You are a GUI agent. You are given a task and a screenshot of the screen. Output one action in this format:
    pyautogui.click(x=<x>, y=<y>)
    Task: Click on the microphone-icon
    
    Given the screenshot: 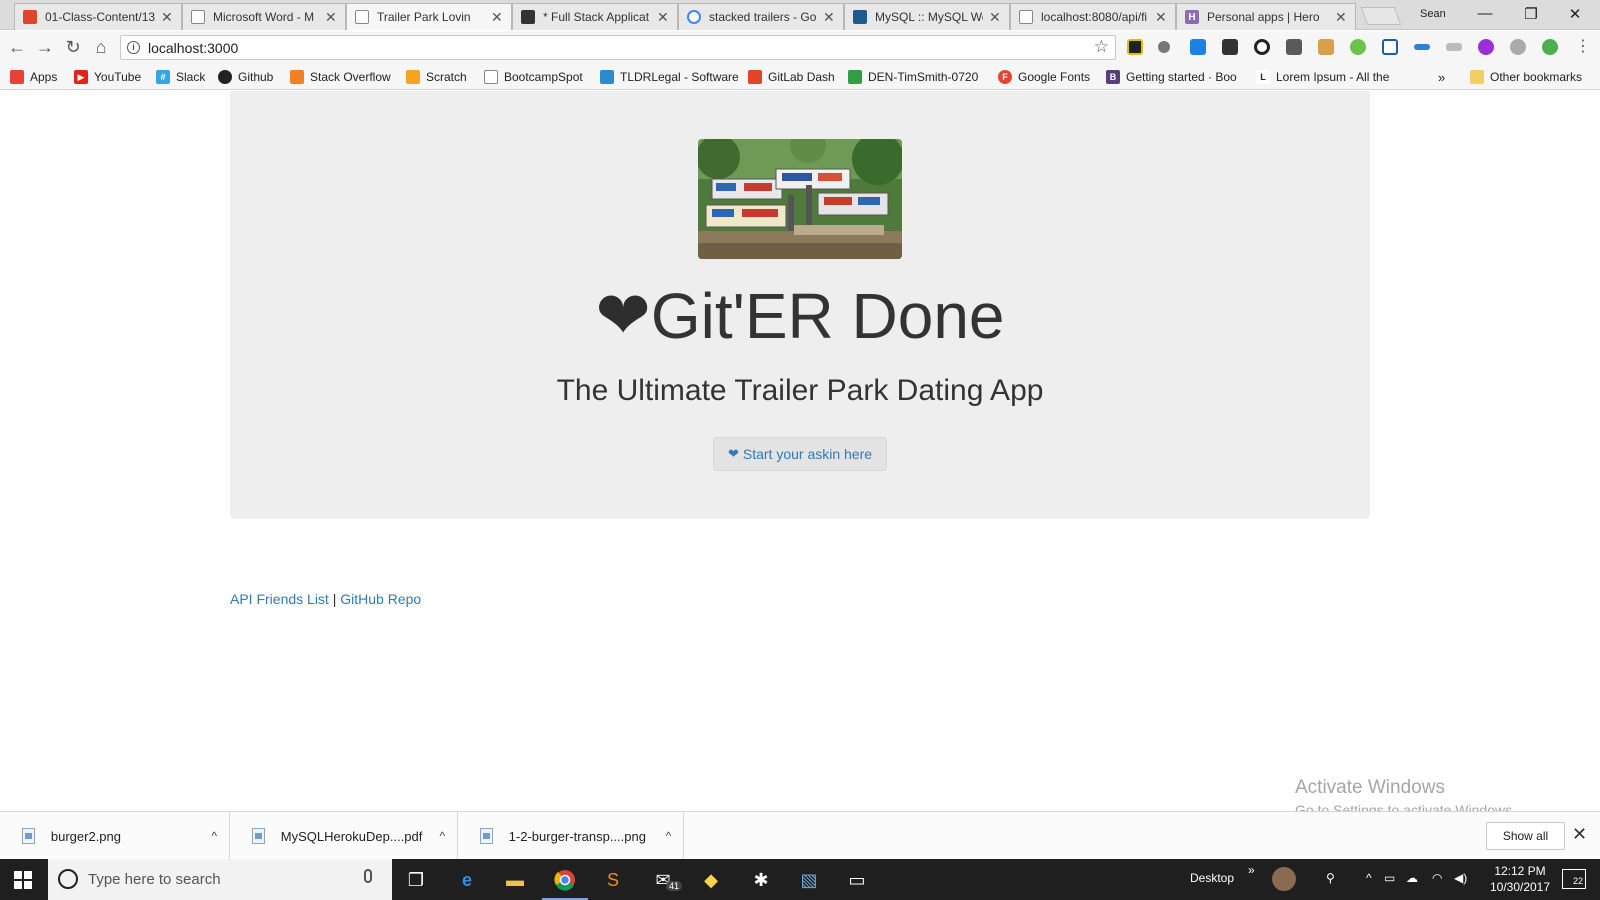 What is the action you would take?
    pyautogui.click(x=368, y=876)
    